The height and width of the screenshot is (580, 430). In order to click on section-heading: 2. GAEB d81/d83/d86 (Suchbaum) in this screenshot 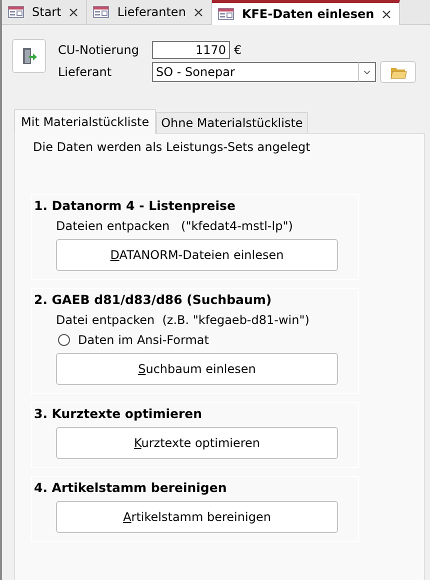, I will do `click(153, 299)`.